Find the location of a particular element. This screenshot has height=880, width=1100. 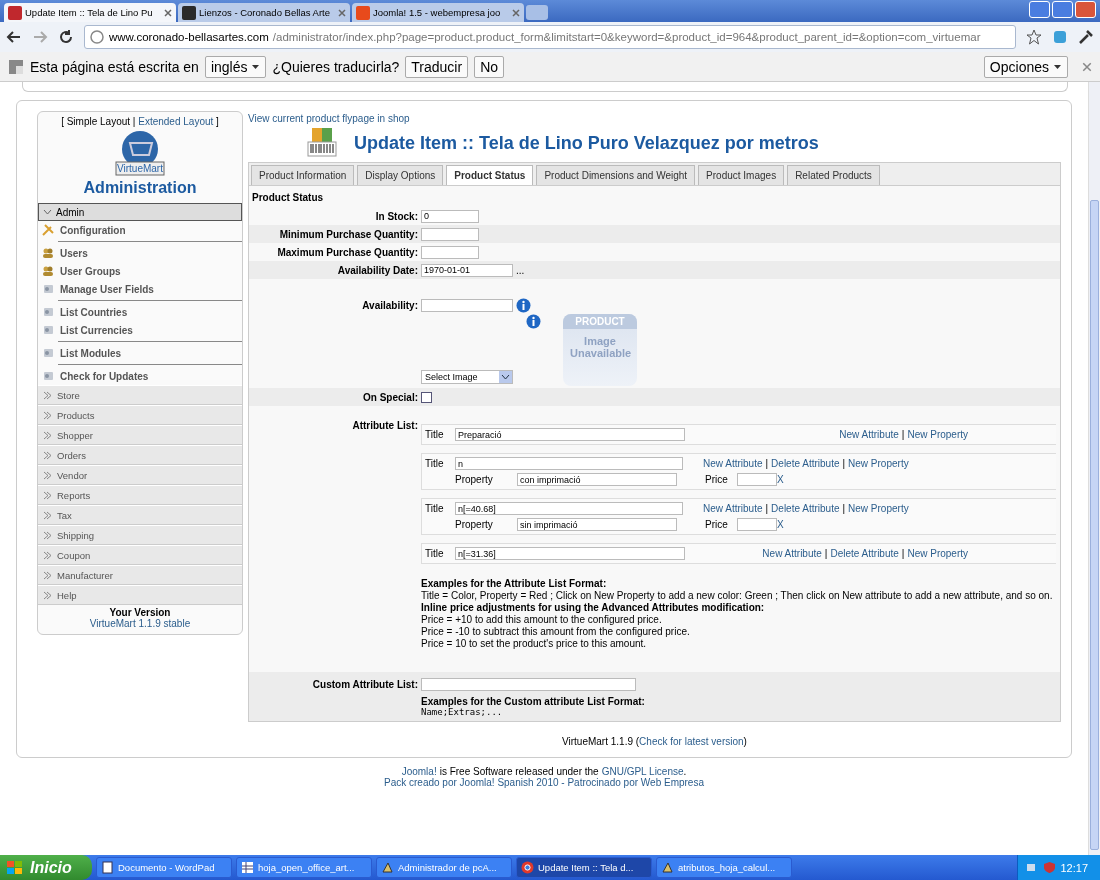

sidebar-section: Coupon is located at coordinates (140, 555).